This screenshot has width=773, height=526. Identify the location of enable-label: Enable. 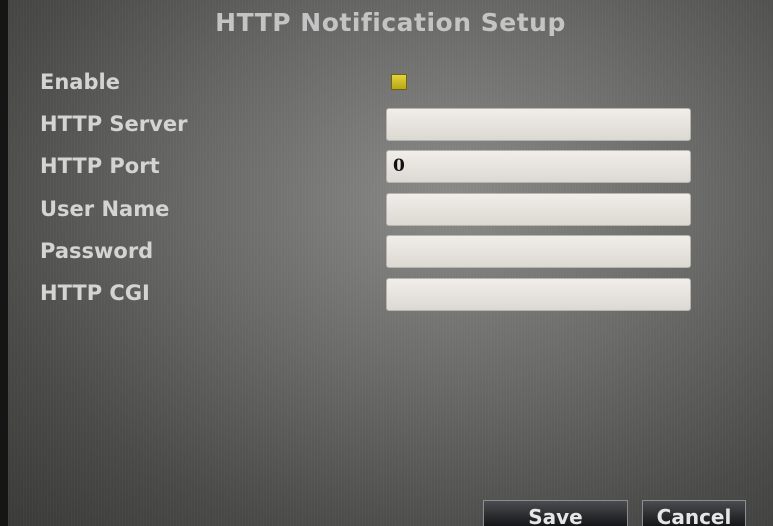
(80, 82).